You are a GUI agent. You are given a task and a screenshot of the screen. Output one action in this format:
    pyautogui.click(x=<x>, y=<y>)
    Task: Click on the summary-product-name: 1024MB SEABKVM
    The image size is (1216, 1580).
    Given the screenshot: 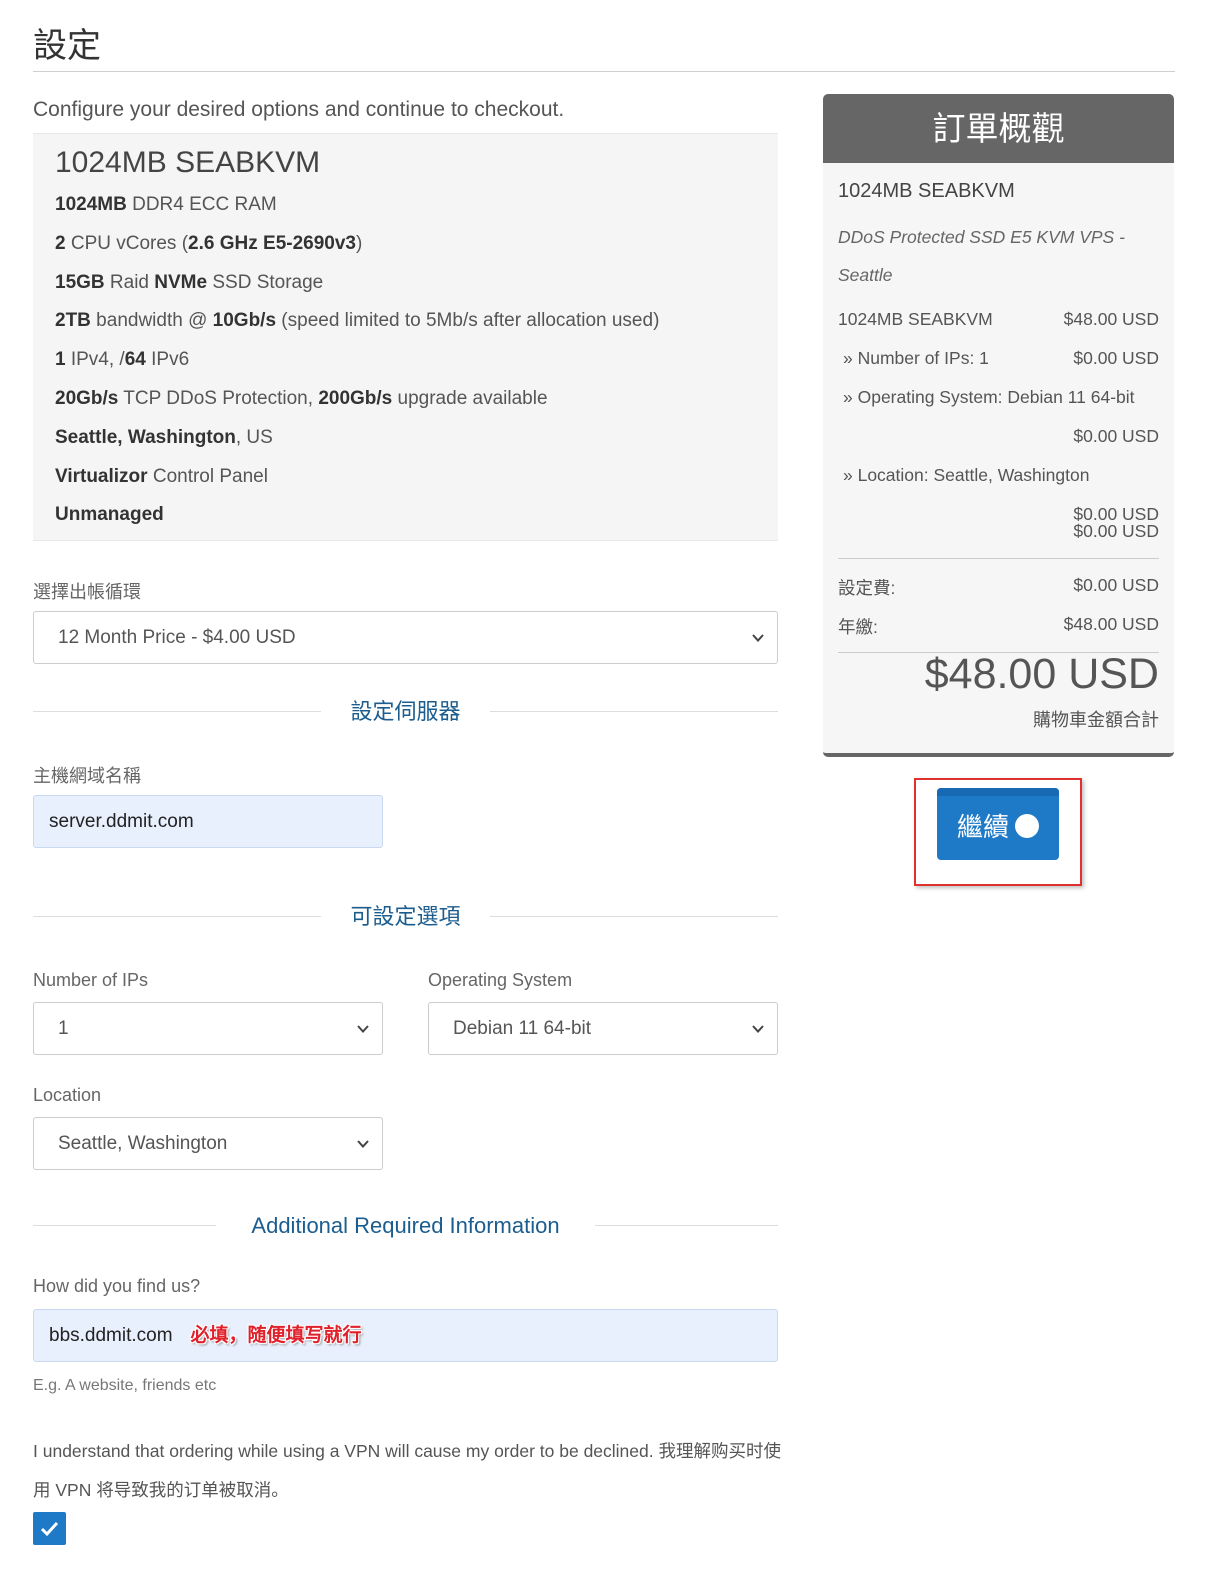 What is the action you would take?
    pyautogui.click(x=926, y=191)
    